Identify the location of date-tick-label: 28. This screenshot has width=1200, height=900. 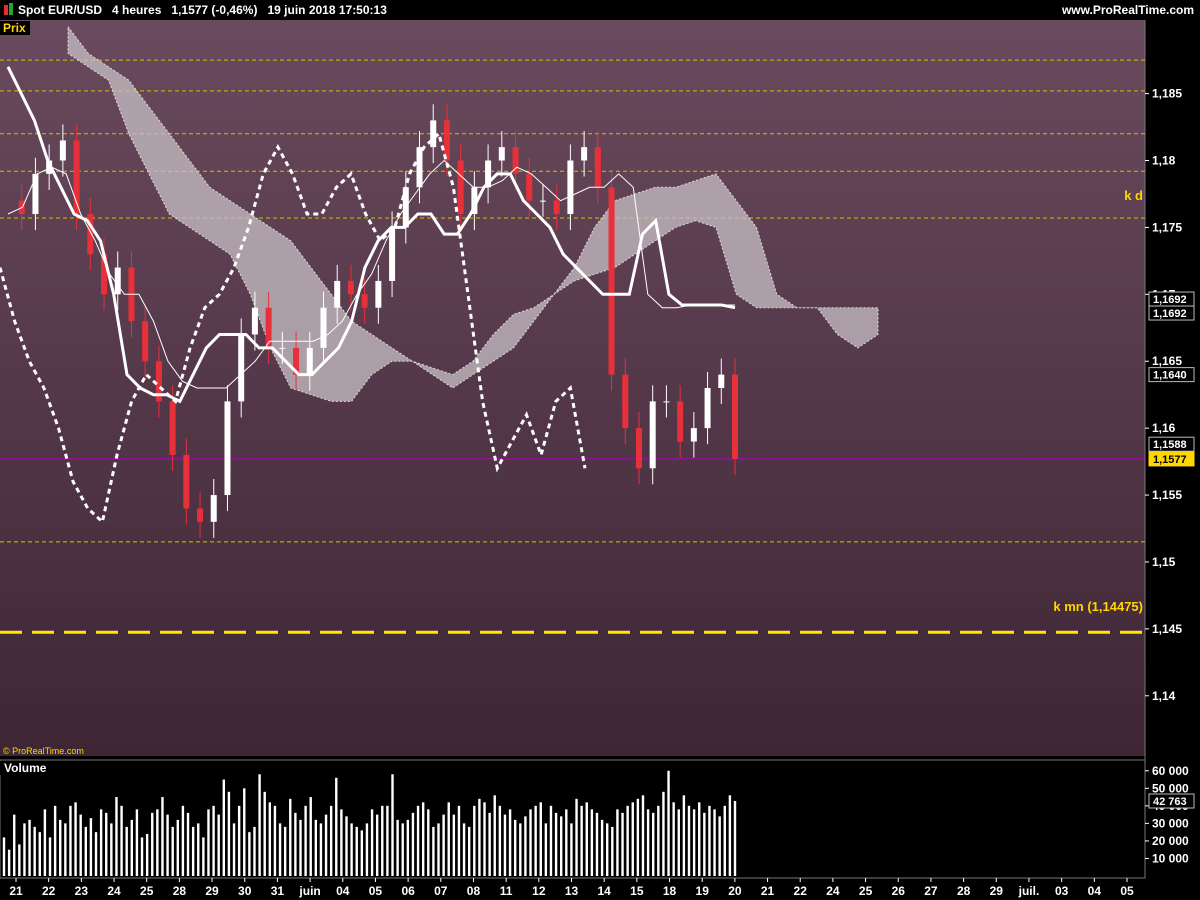
(964, 891).